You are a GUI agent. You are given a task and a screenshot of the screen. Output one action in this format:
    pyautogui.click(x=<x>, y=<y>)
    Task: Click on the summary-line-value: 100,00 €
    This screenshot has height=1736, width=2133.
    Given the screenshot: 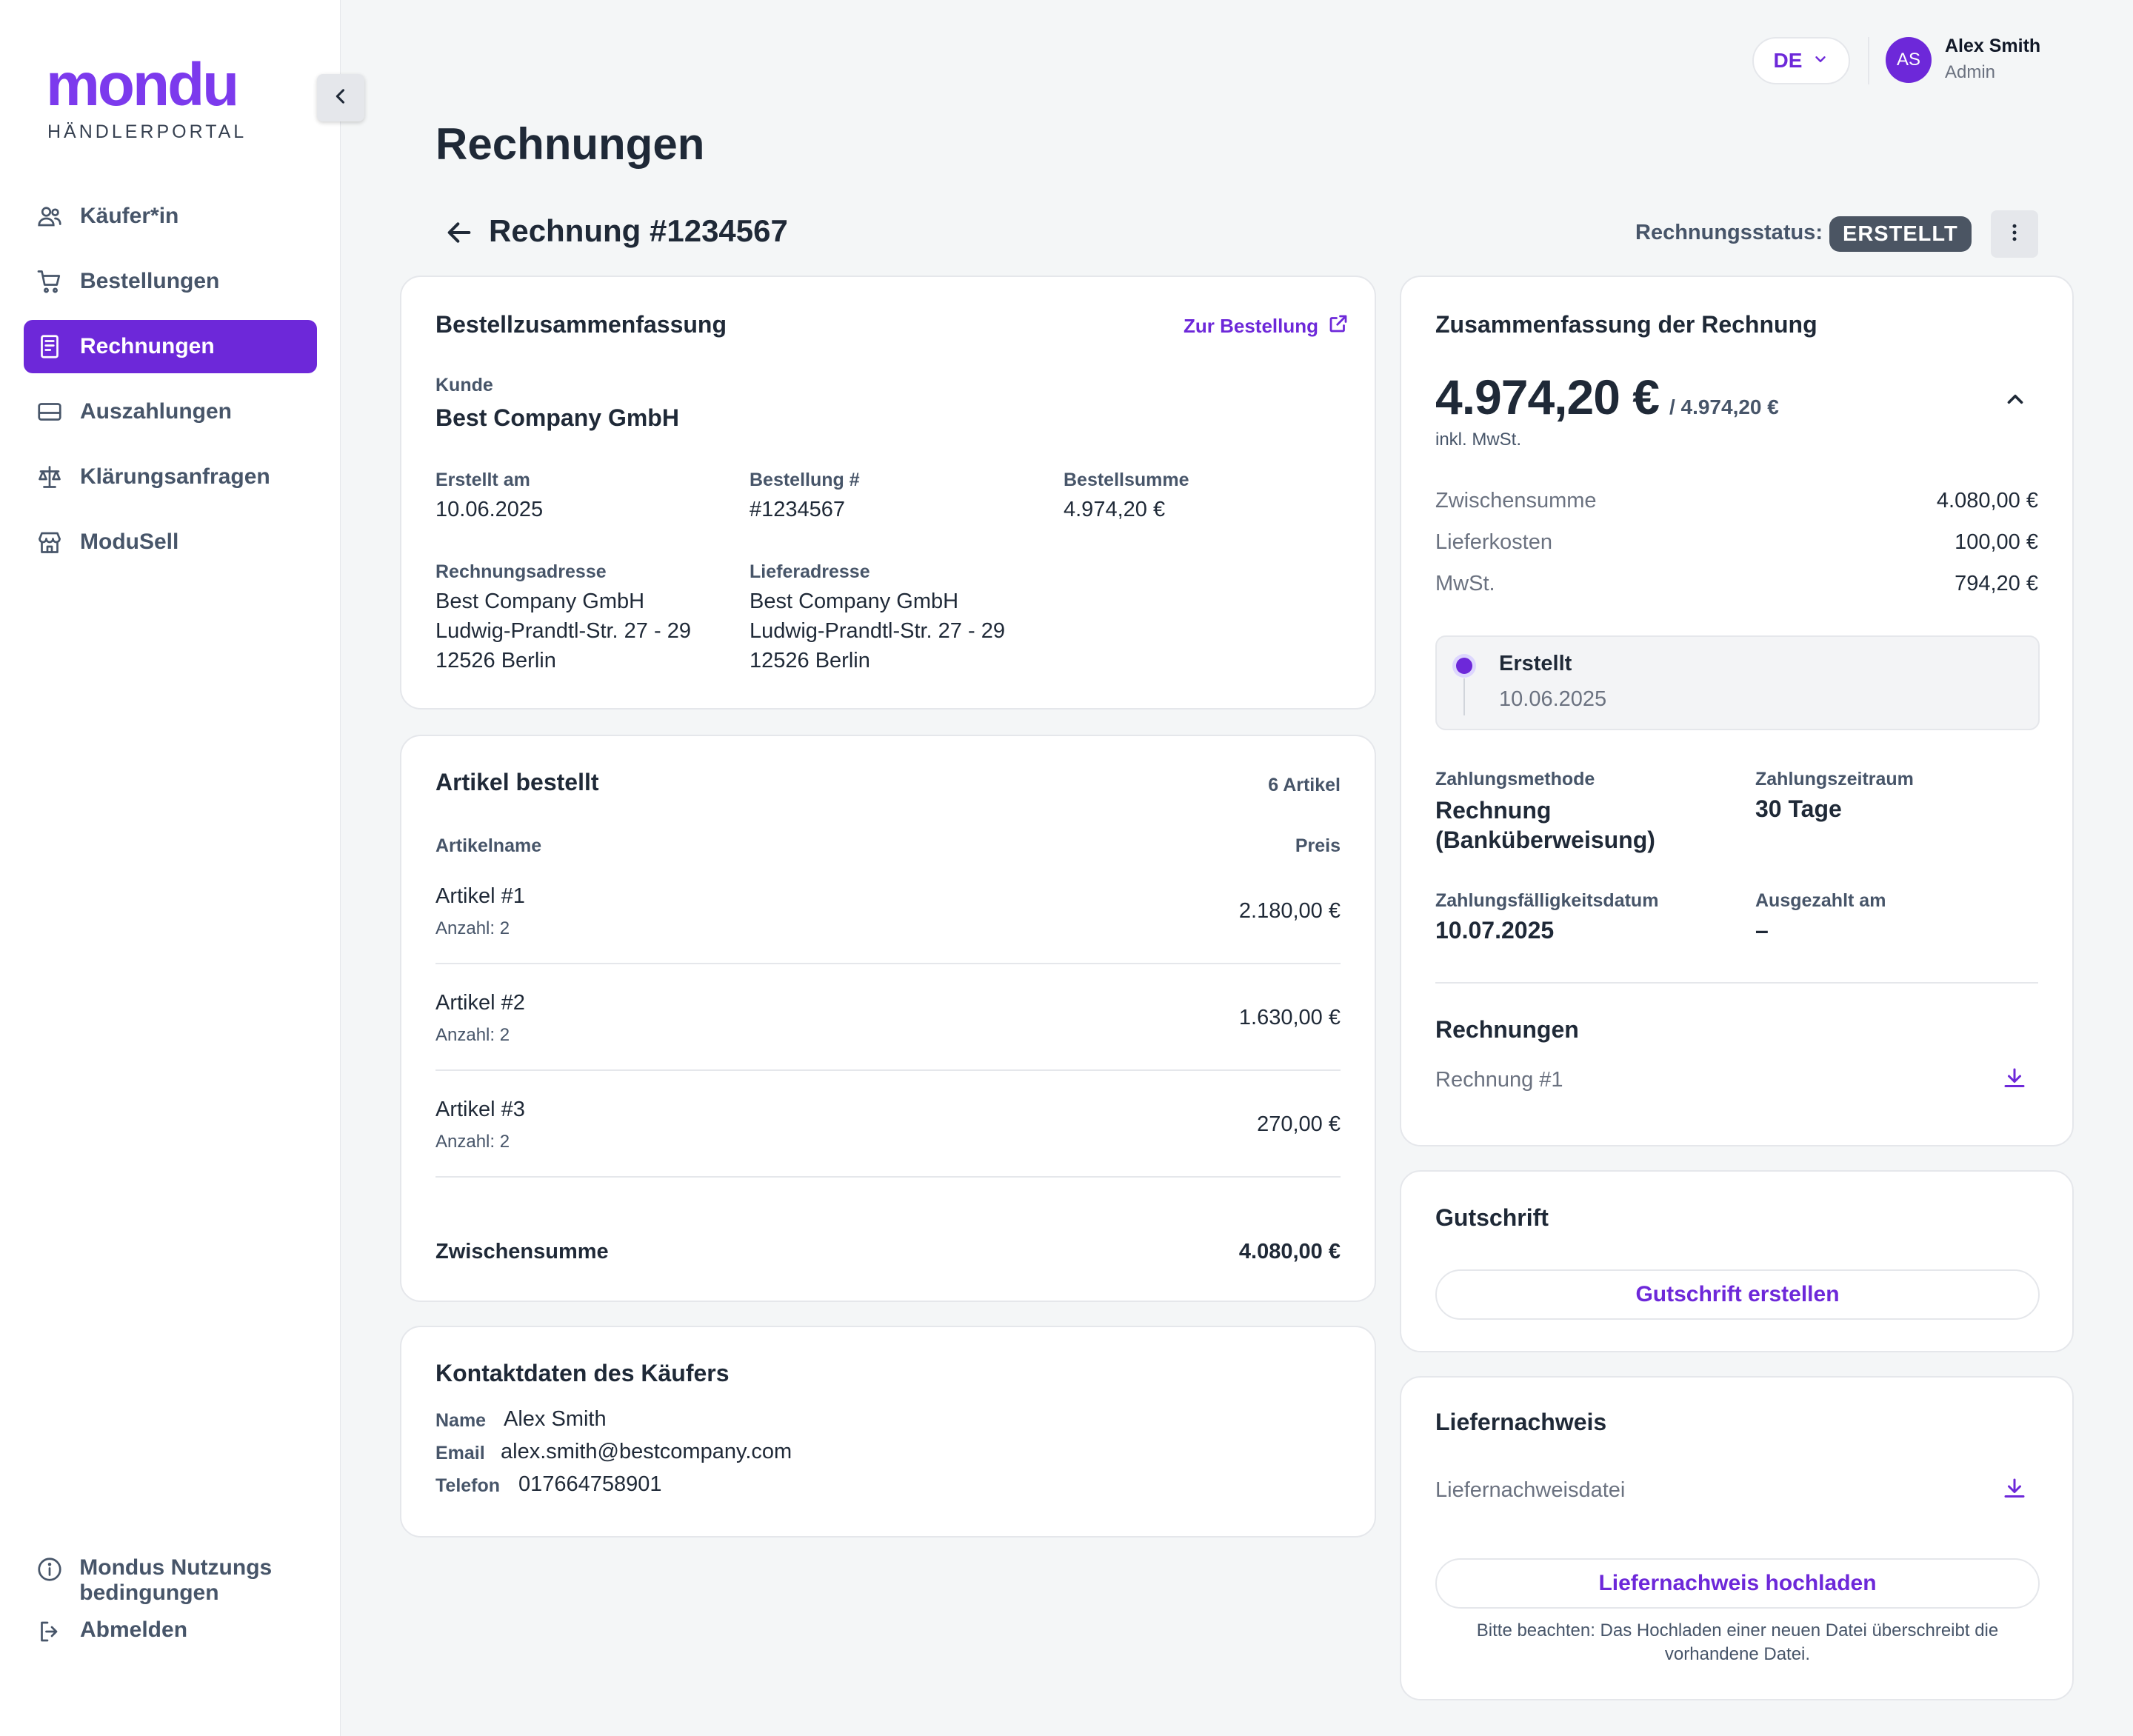 What is the action you would take?
    pyautogui.click(x=1996, y=542)
    